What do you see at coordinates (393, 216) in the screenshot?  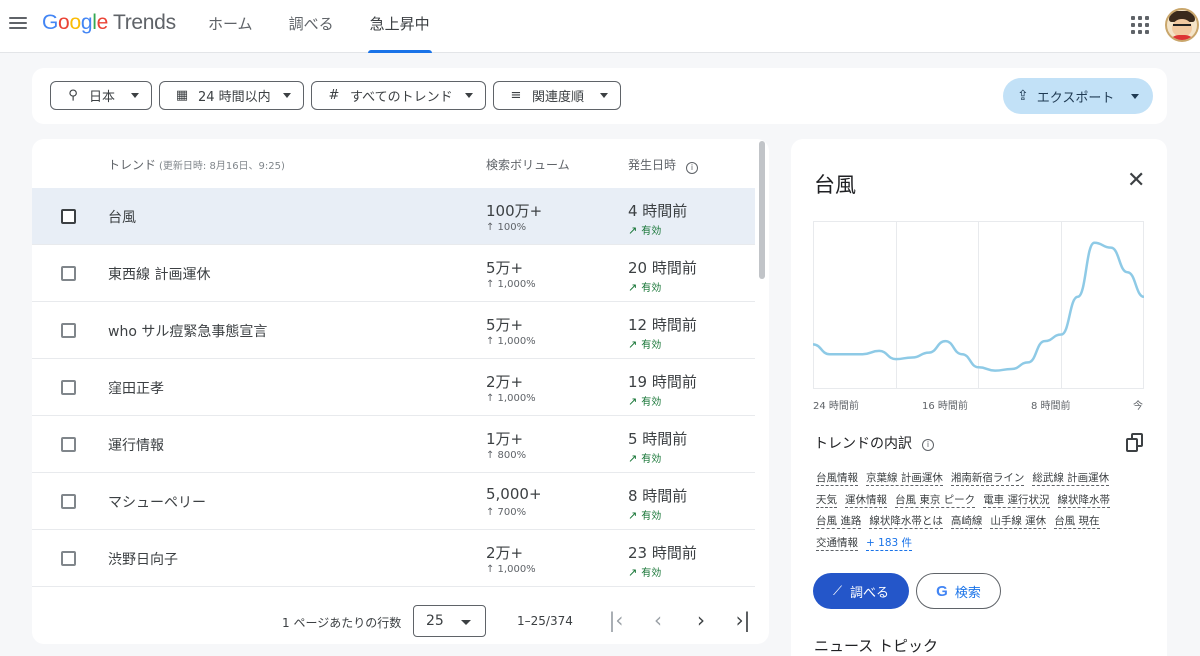 I see `table-row: 台風 100万+ ↑ 100% 4 時間前 ↗ 有効` at bounding box center [393, 216].